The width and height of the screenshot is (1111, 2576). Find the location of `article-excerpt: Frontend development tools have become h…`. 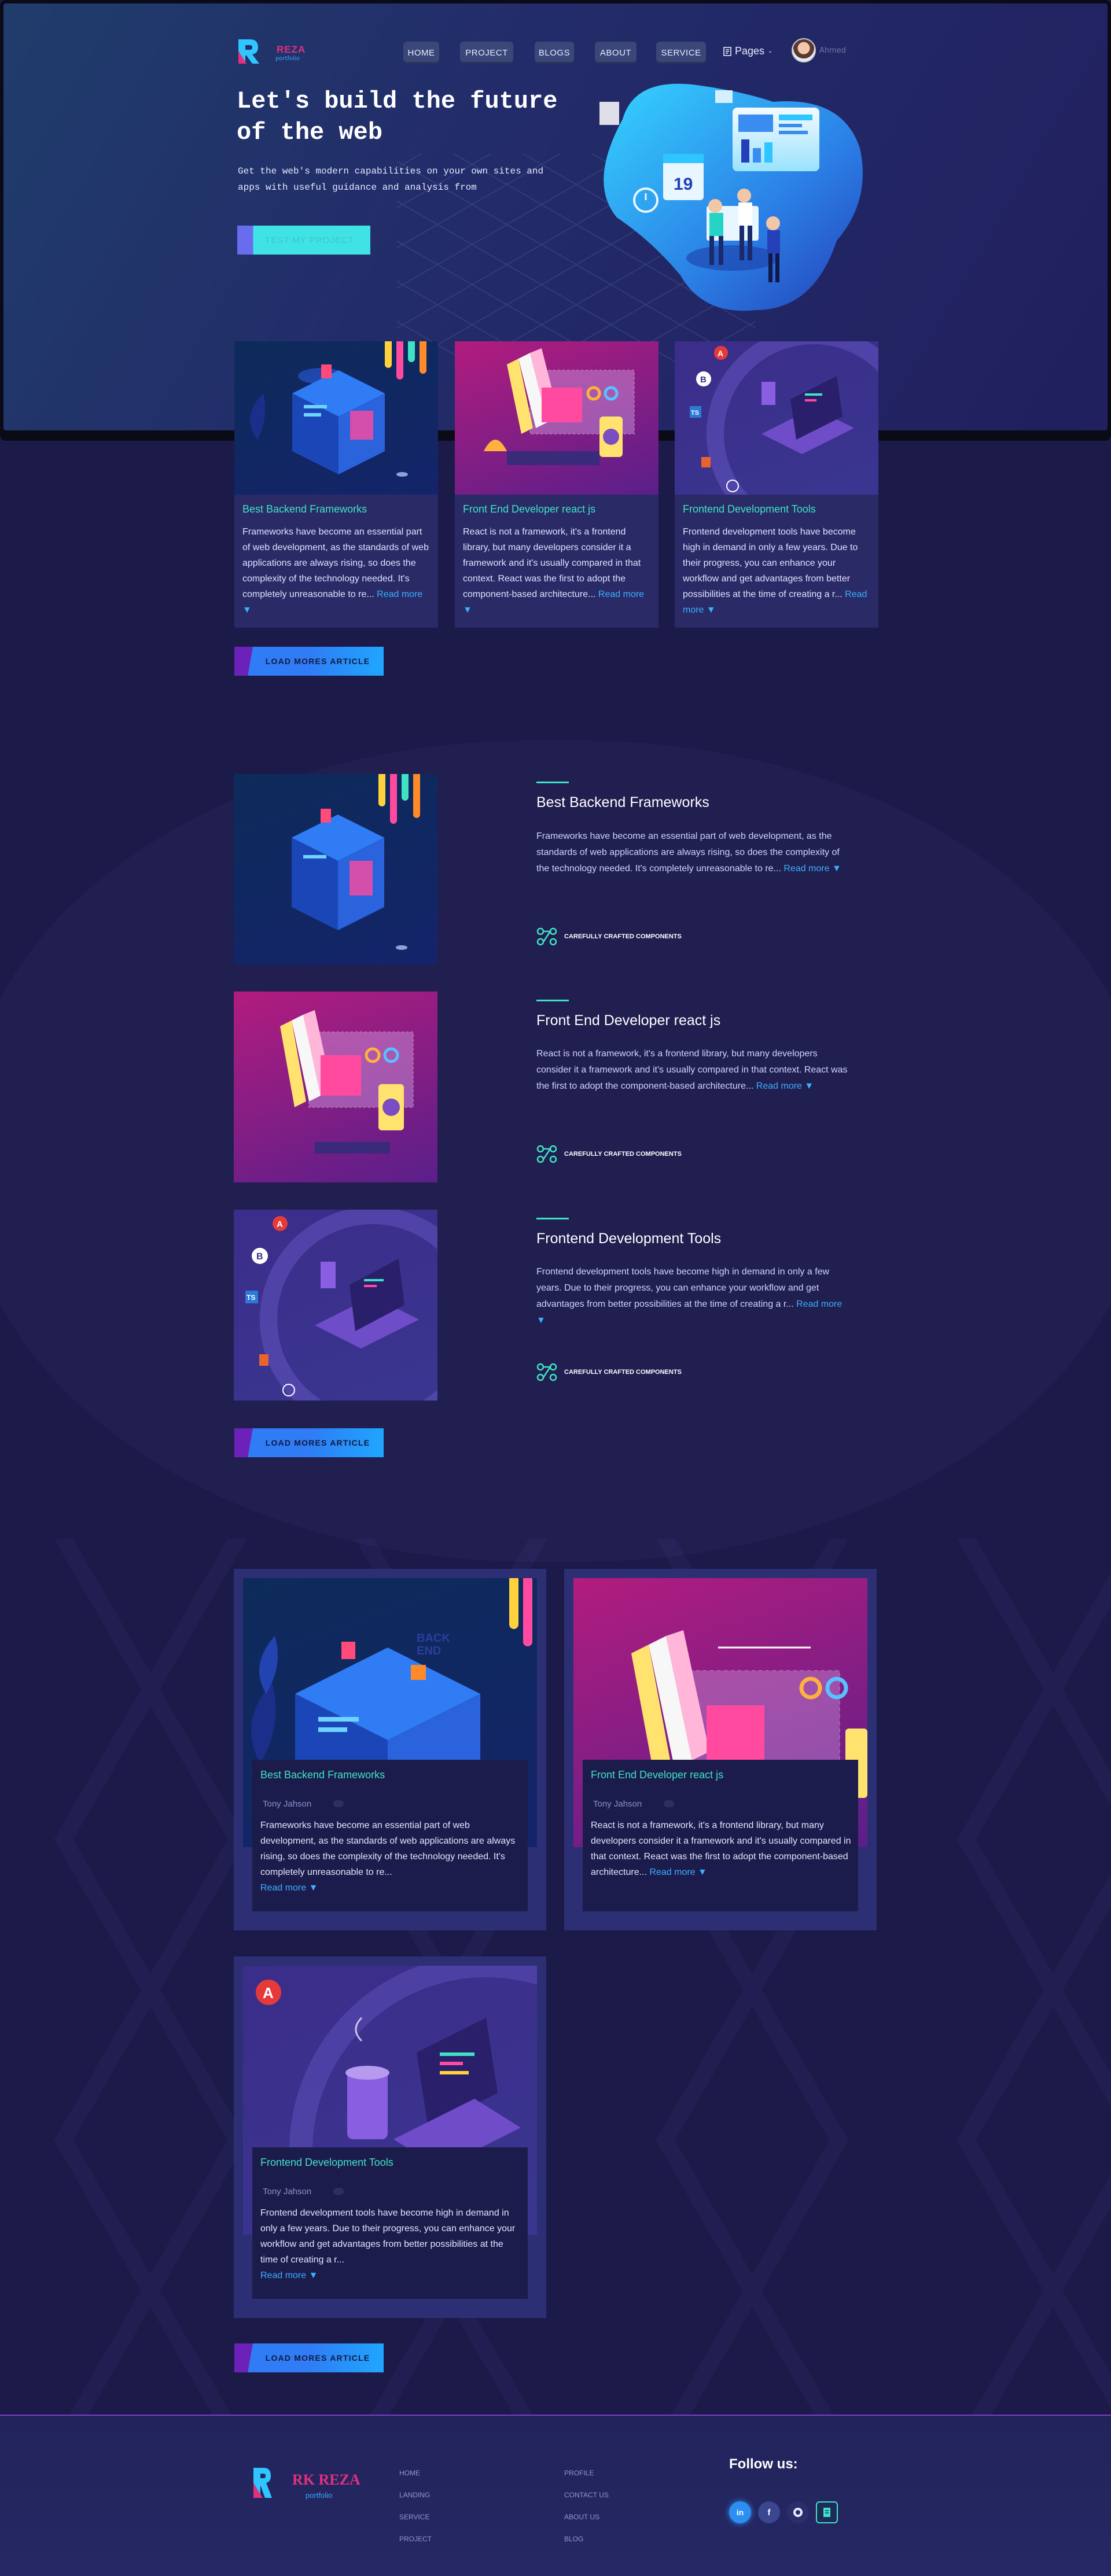

article-excerpt: Frontend development tools have become h… is located at coordinates (689, 1296).